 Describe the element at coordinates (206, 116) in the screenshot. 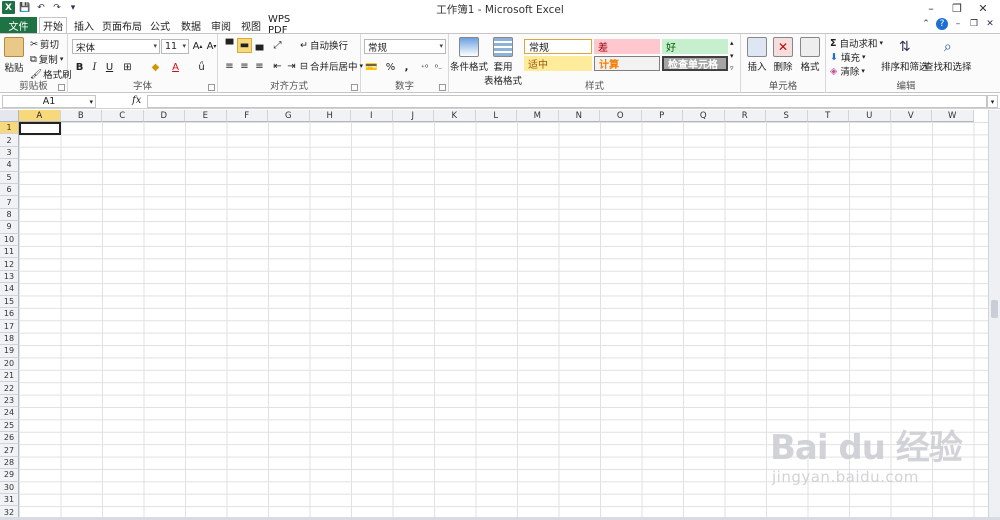

I see `column-header: E` at that location.